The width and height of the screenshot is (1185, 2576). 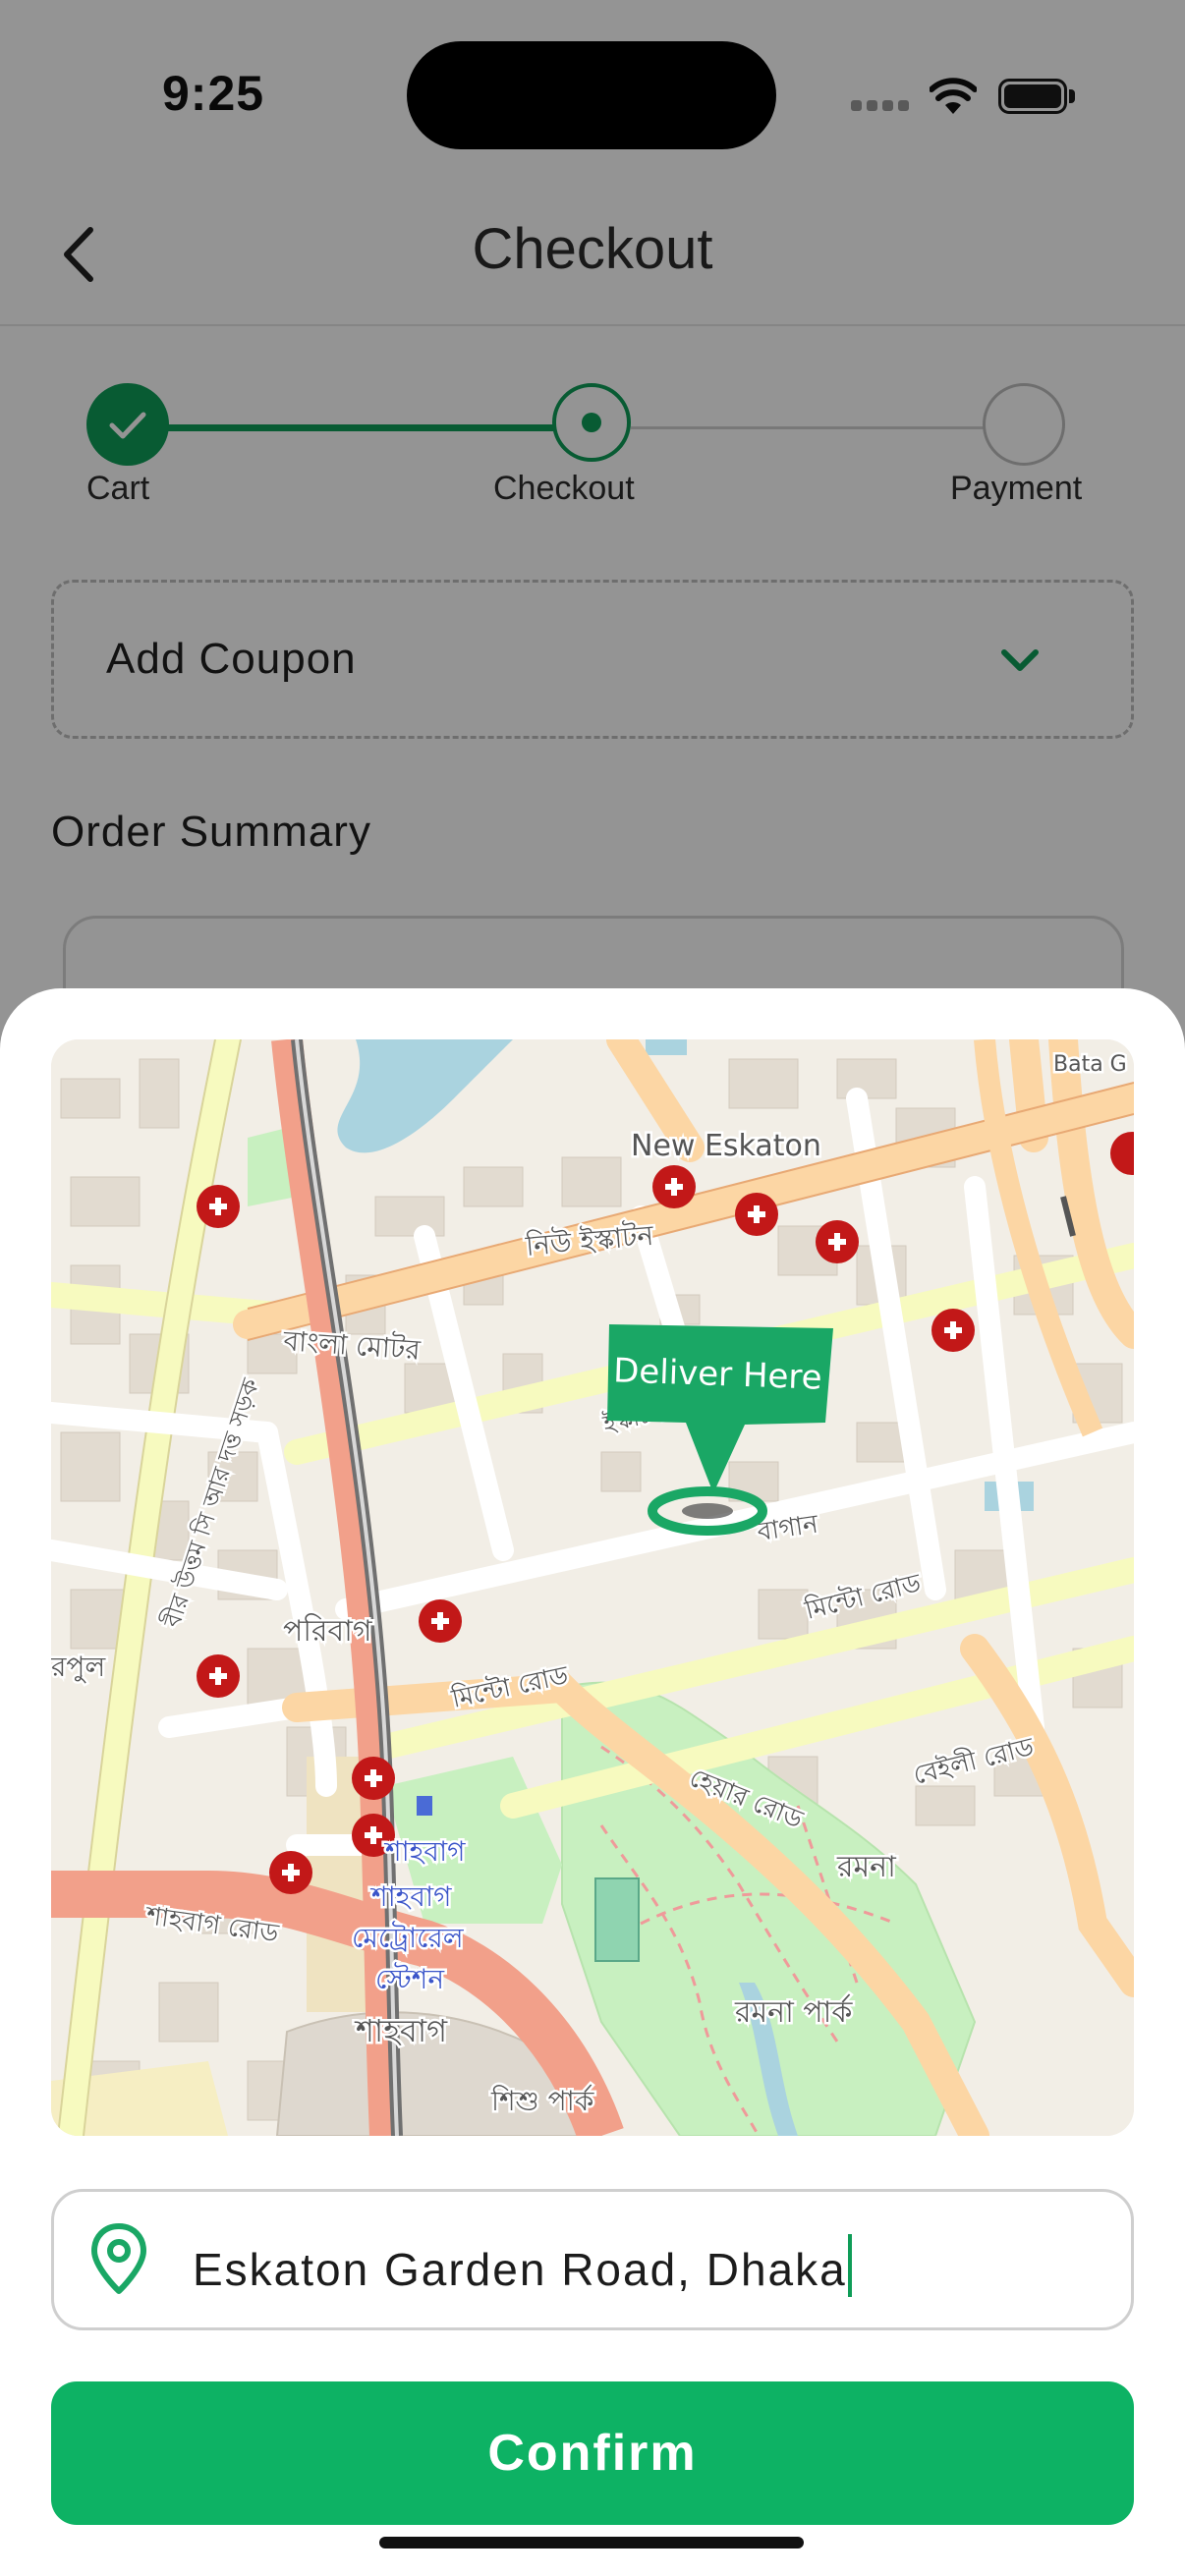 What do you see at coordinates (1090, 1064) in the screenshot?
I see `map-label-bata: Bata G` at bounding box center [1090, 1064].